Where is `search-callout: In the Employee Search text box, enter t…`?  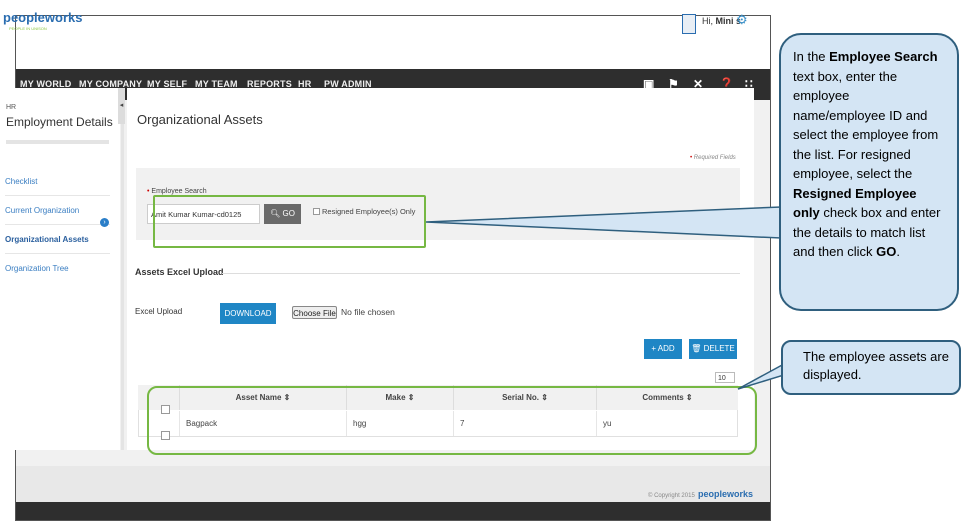
search-callout: In the Employee Search text box, enter t… is located at coordinates (869, 172).